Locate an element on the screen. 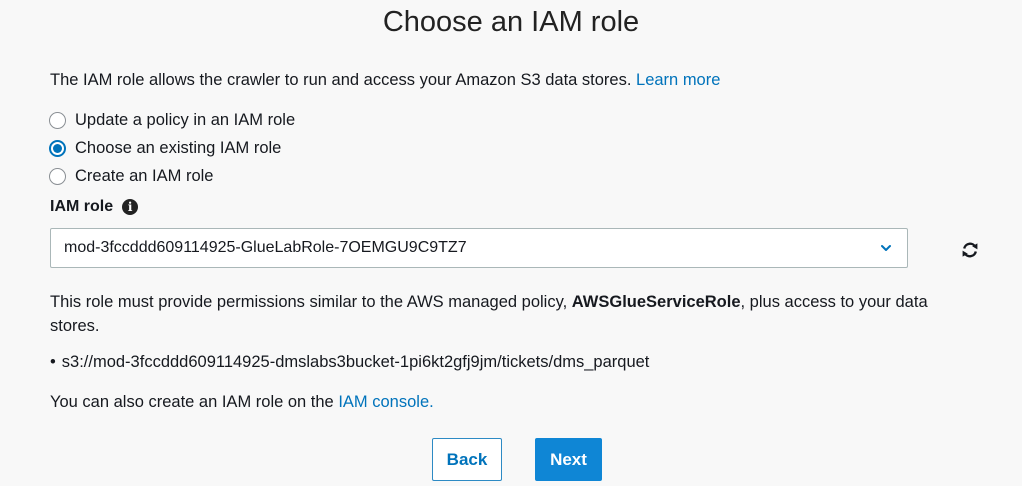 This screenshot has height=486, width=1022. option-label: Create an IAM role is located at coordinates (144, 175).